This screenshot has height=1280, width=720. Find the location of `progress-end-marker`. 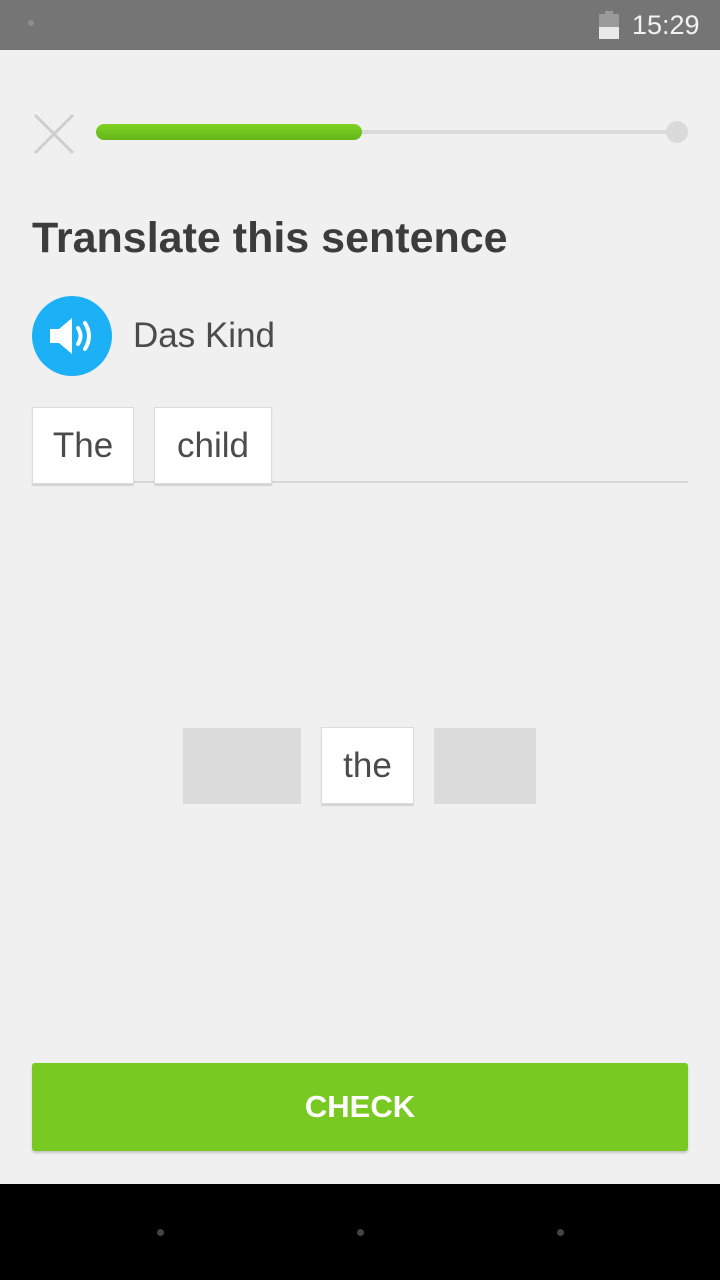

progress-end-marker is located at coordinates (677, 132).